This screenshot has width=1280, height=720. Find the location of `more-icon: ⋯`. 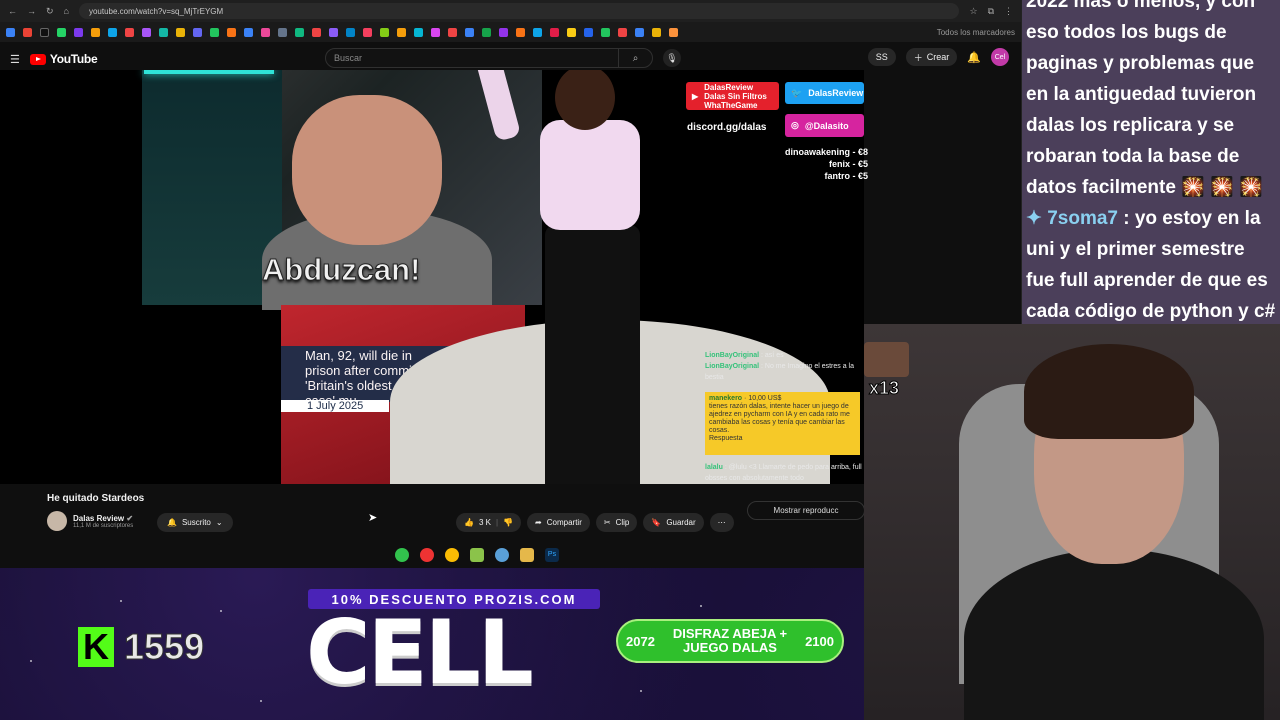

more-icon: ⋯ is located at coordinates (721, 522).